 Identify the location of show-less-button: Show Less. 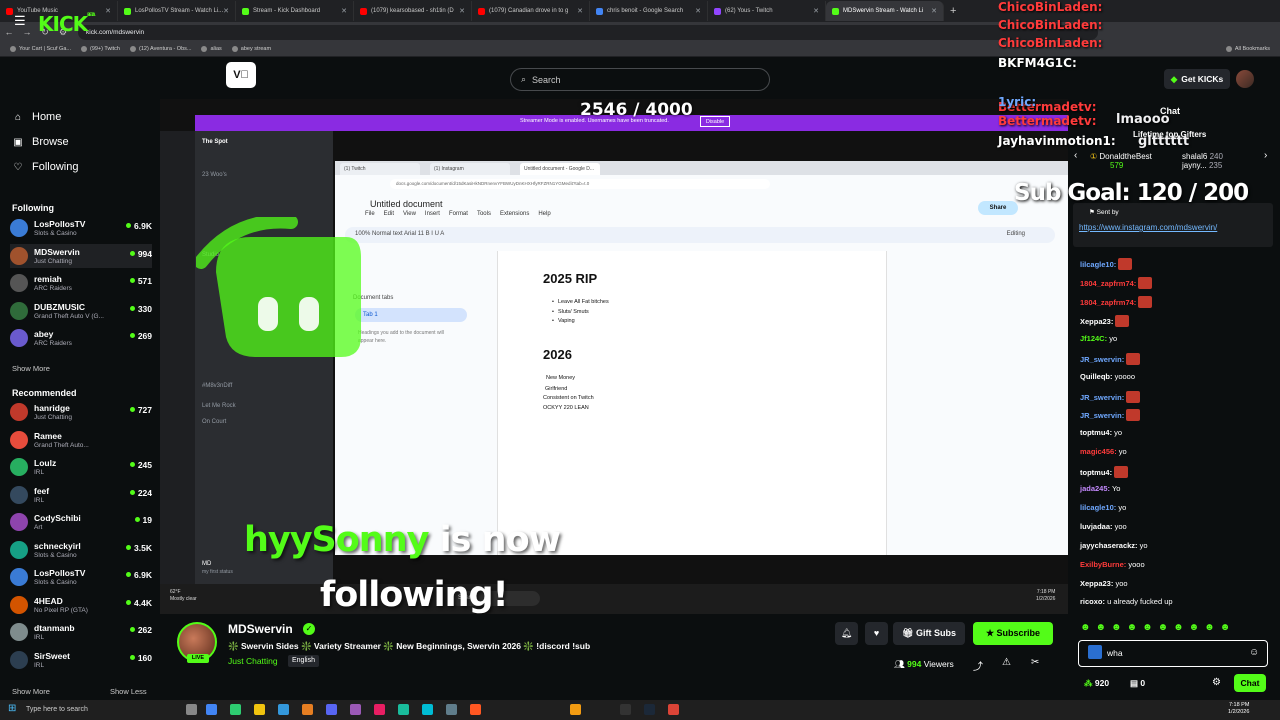
(128, 691).